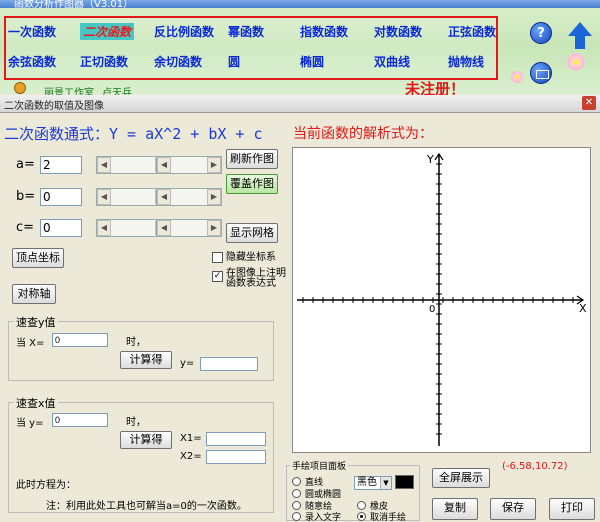  What do you see at coordinates (34, 294) in the screenshot?
I see `symmetry-axis-button: 对称轴` at bounding box center [34, 294].